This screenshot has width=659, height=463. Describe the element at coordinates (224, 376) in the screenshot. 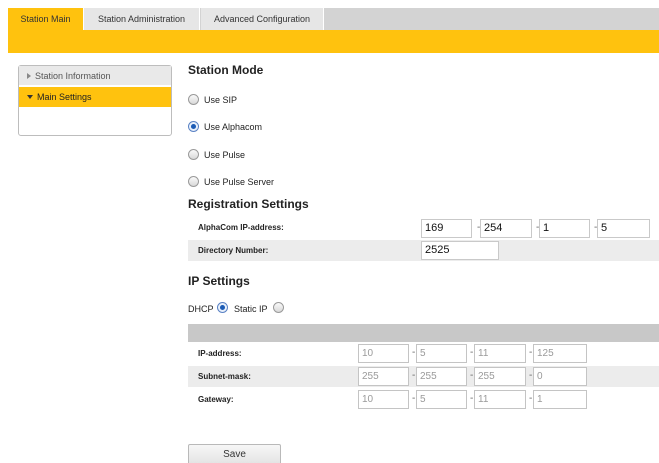

I see `subnet-mask-label: Subnet-mask:` at that location.